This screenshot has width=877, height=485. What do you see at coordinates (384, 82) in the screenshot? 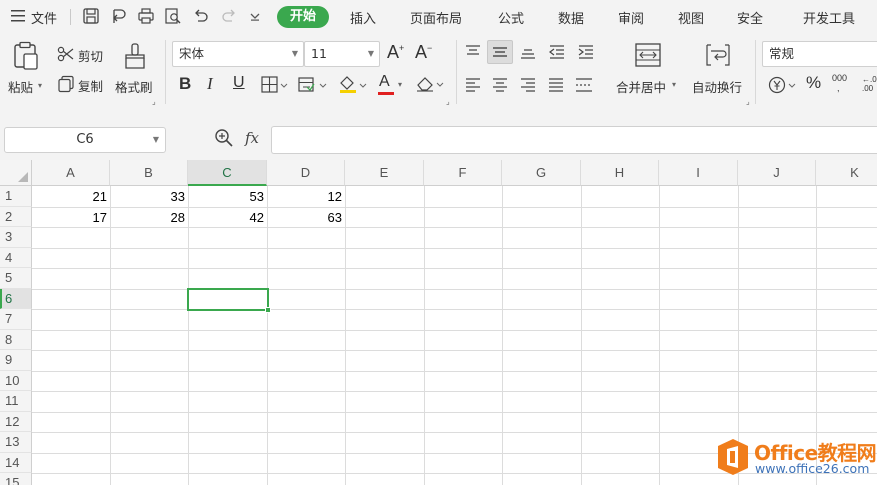
I see `font-color-button: A` at bounding box center [384, 82].